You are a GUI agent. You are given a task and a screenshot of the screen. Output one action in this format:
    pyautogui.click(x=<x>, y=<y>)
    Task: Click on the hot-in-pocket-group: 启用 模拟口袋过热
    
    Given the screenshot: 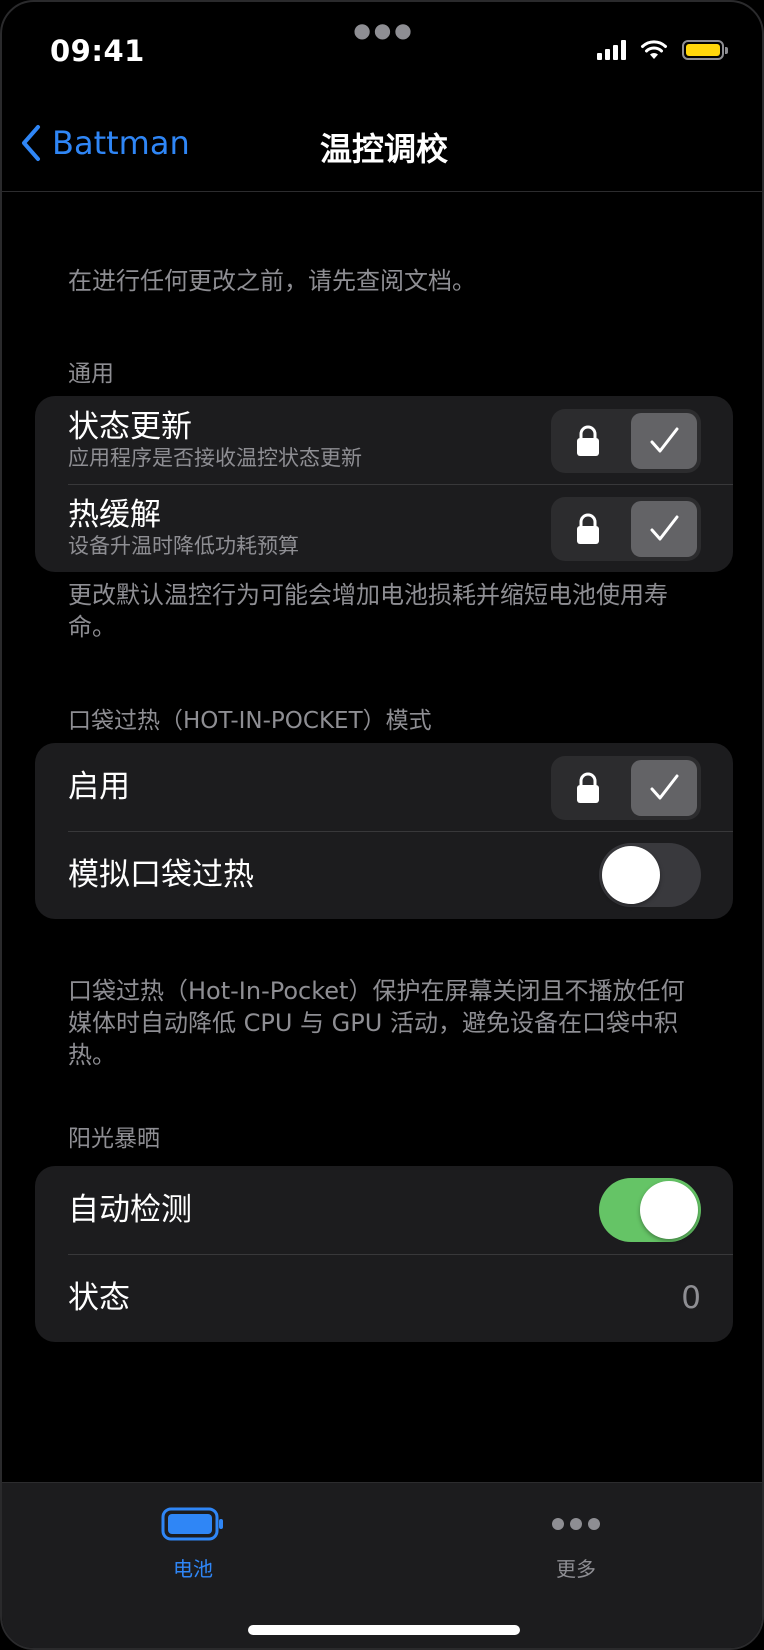 What is the action you would take?
    pyautogui.click(x=384, y=831)
    